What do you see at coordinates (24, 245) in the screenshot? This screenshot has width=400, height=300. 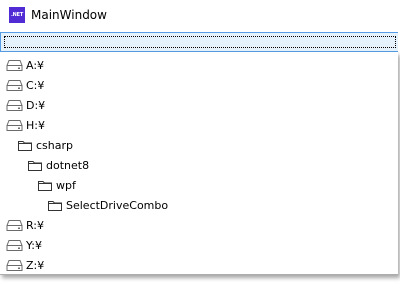 I see `list-item-drive-y: Y:¥` at bounding box center [24, 245].